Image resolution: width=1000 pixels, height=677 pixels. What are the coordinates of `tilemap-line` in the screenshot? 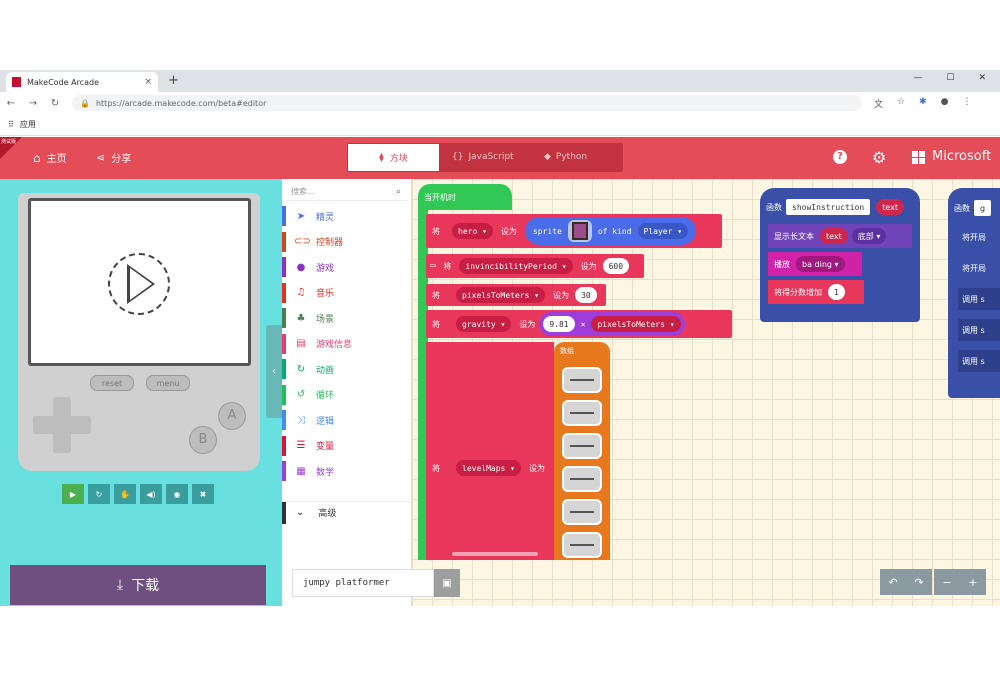 It's located at (582, 545).